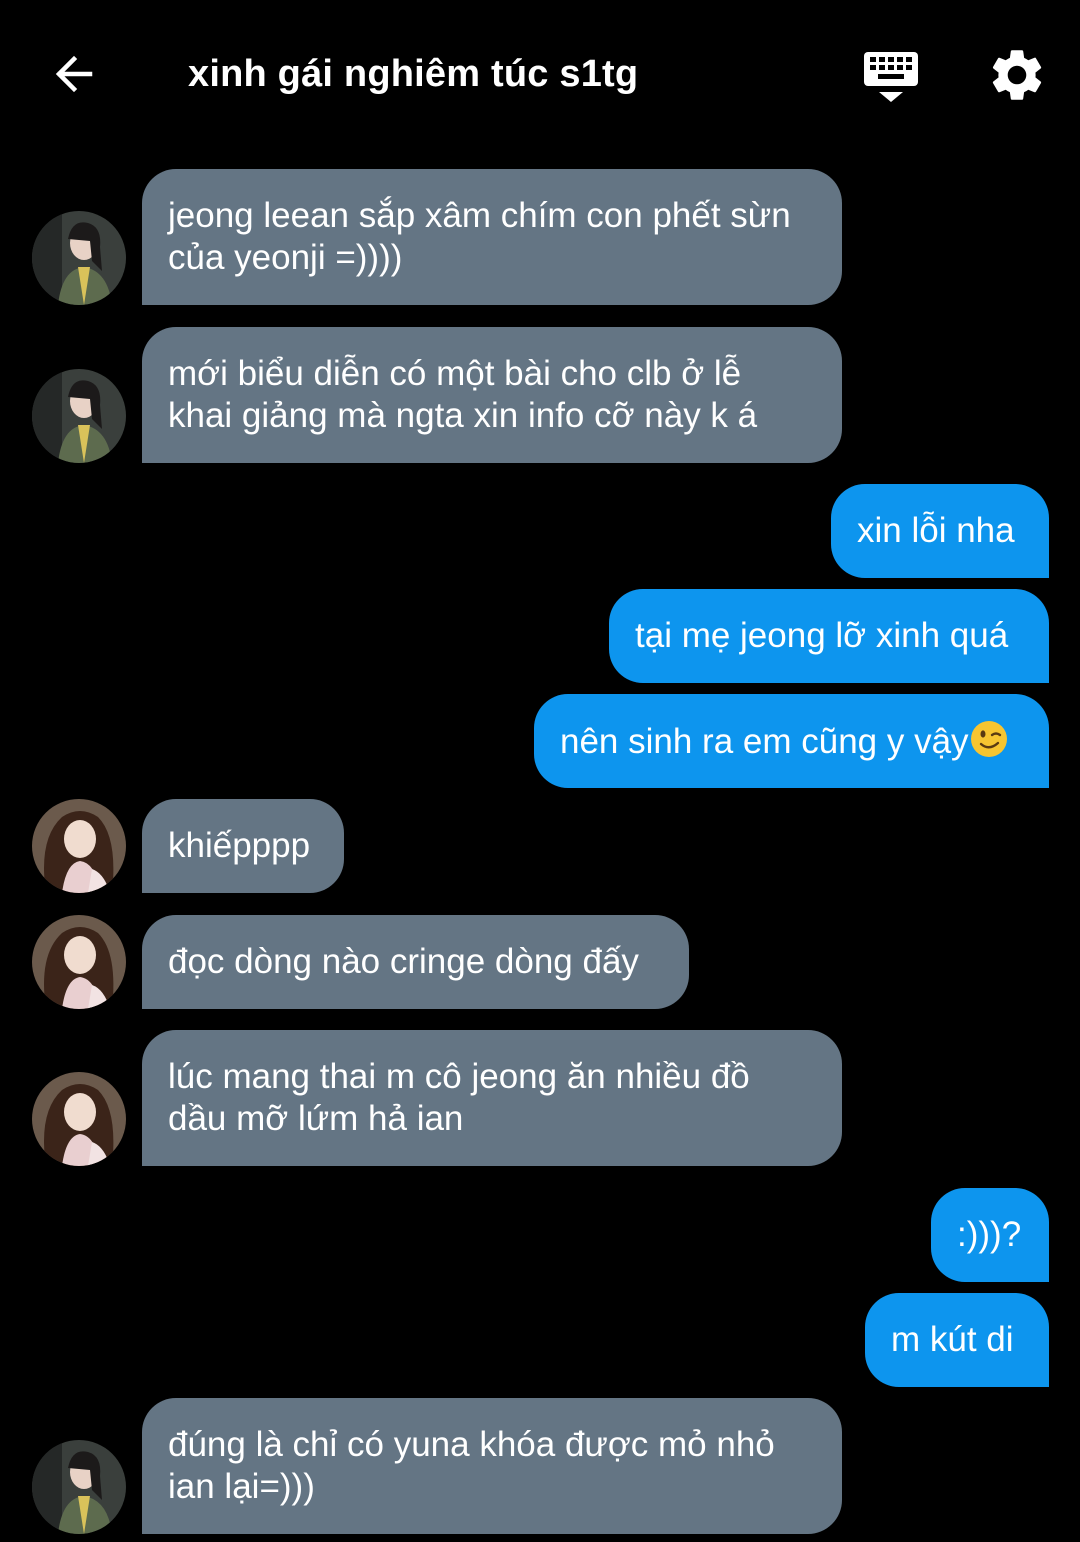 The width and height of the screenshot is (1080, 1542). What do you see at coordinates (459, 1076) in the screenshot?
I see `message-text-line: lúc mang thai m cô jeong ăn nhiều đồ` at bounding box center [459, 1076].